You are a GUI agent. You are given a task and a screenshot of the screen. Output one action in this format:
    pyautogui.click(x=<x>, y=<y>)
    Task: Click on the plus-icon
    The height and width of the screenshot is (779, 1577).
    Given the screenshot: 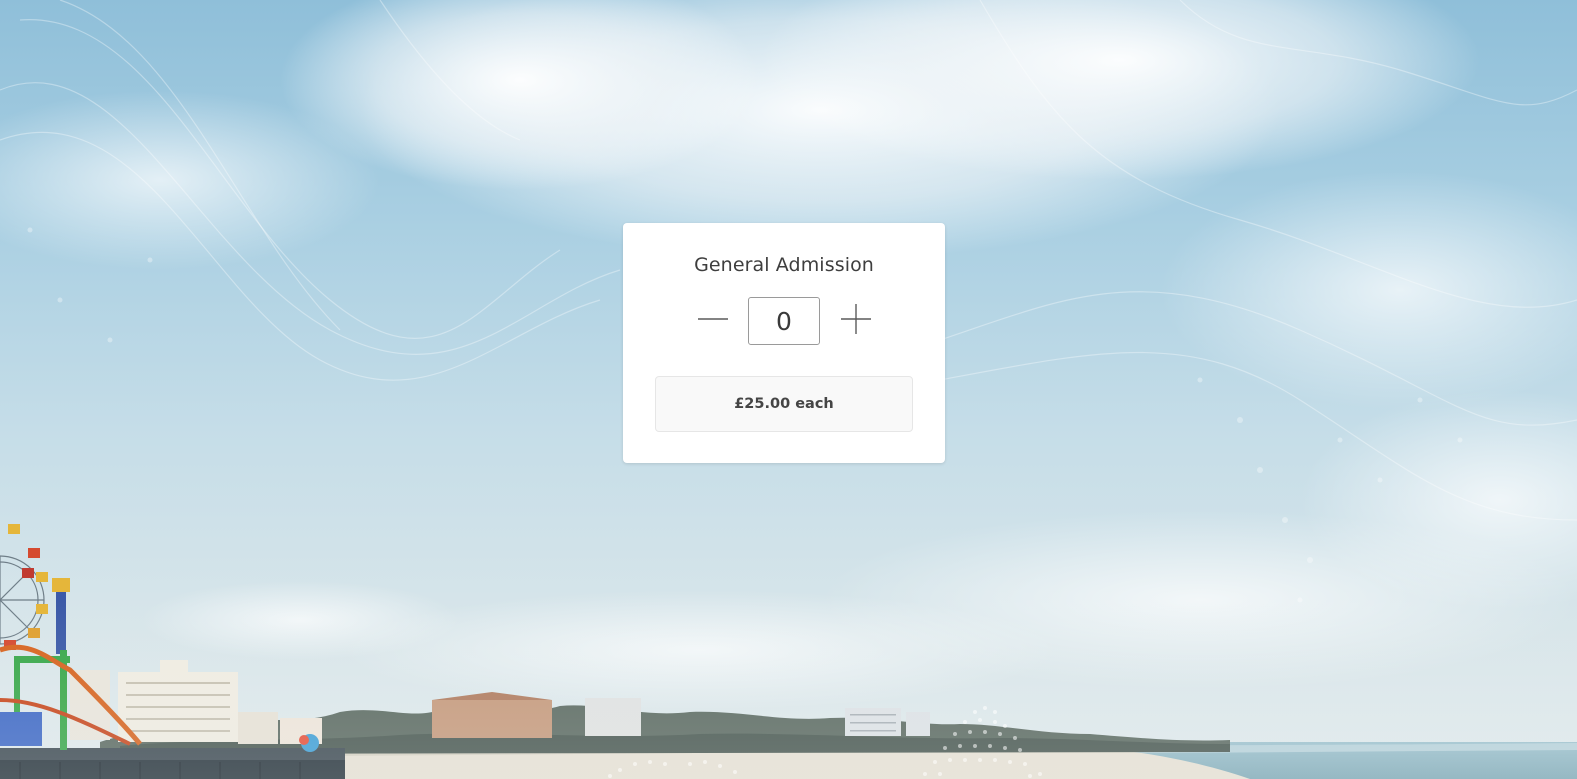 What is the action you would take?
    pyautogui.click(x=856, y=319)
    